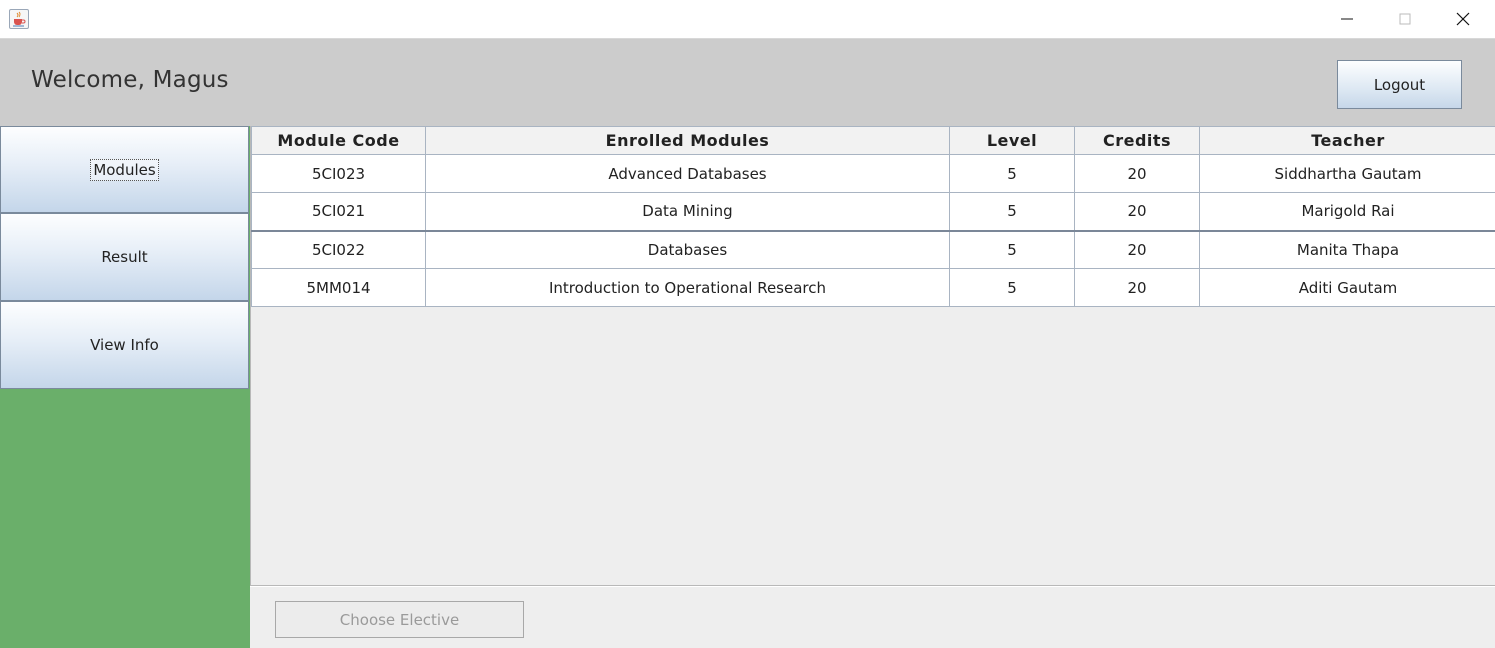 Image resolution: width=1495 pixels, height=648 pixels. Describe the element at coordinates (338, 173) in the screenshot. I see `cell-module-code: 5CI023` at that location.